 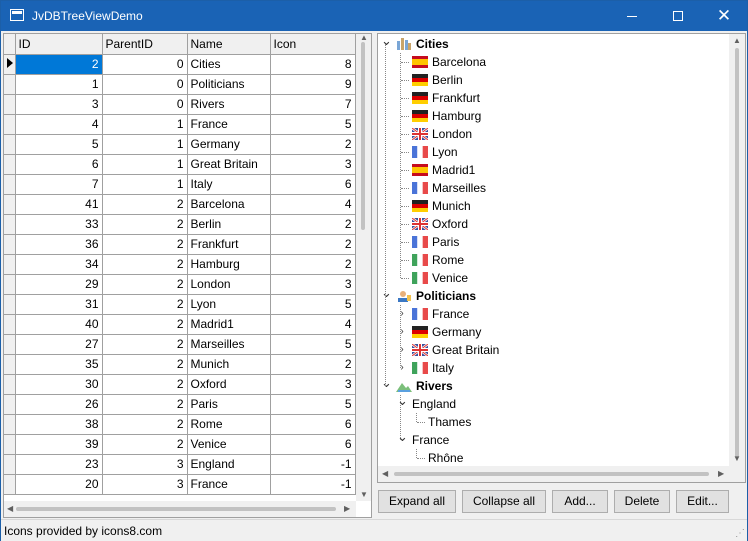 What do you see at coordinates (180, 424) in the screenshot?
I see `table-row: 38 2 Rome 6` at bounding box center [180, 424].